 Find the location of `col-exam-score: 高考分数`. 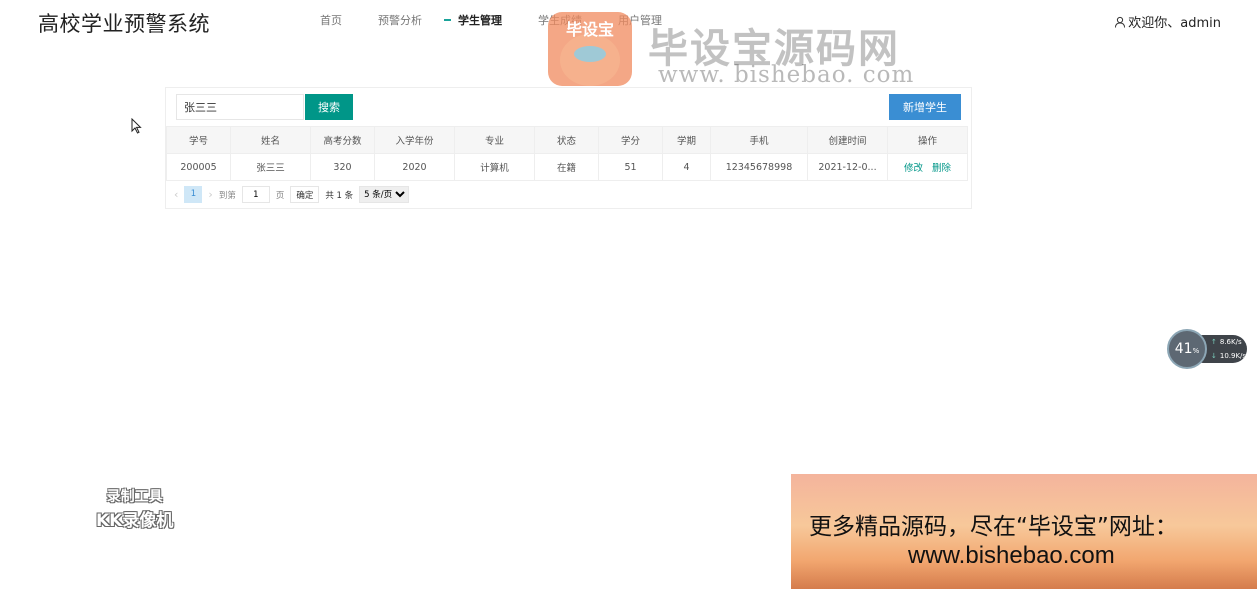

col-exam-score: 高考分数 is located at coordinates (342, 140).